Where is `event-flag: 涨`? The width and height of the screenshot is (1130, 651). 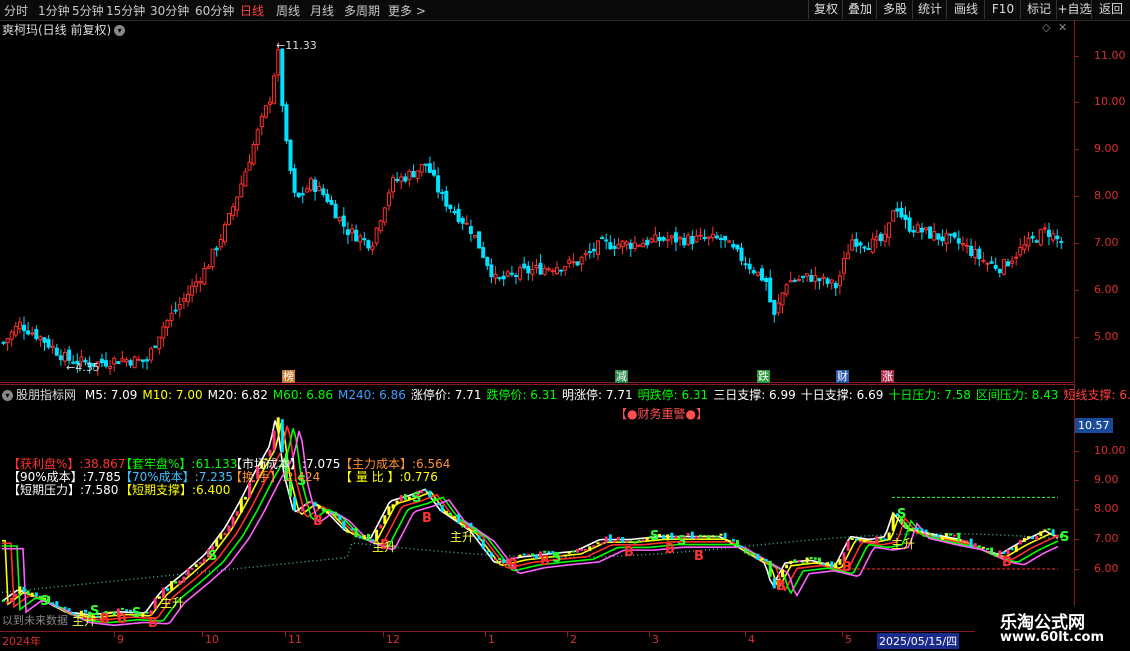 event-flag: 涨 is located at coordinates (887, 376).